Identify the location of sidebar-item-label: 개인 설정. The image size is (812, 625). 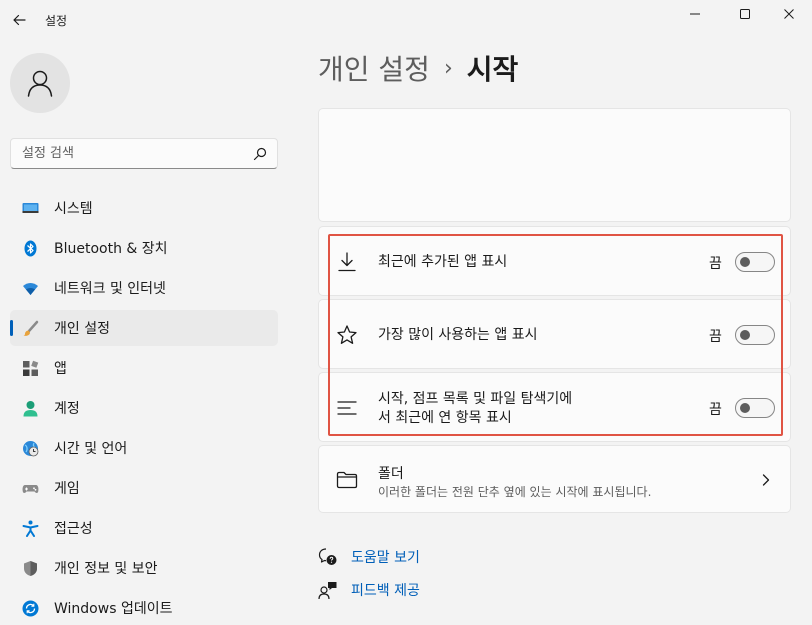
(82, 329).